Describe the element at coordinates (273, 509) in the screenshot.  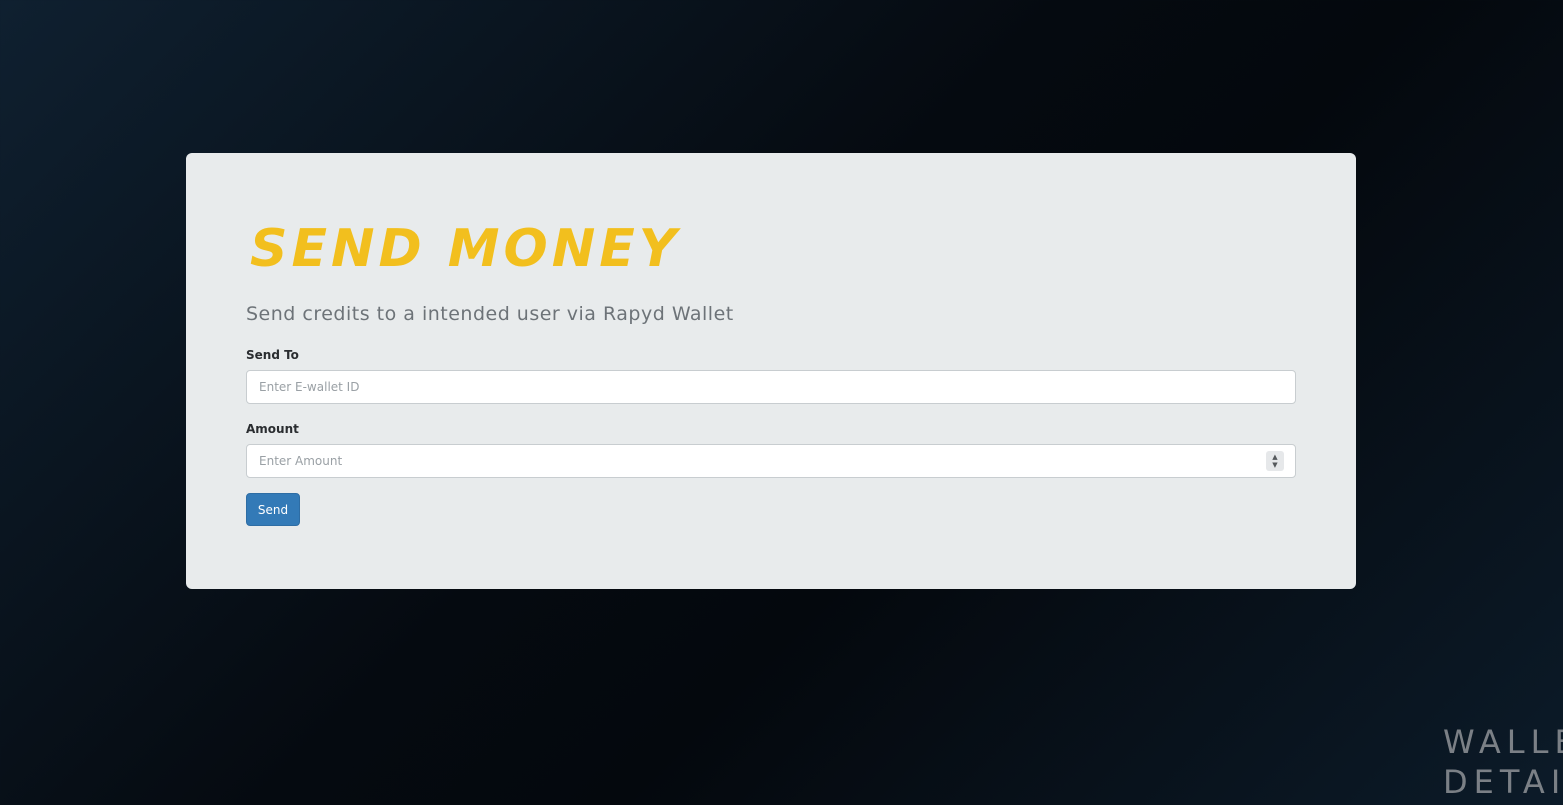
I see `send-button: Send` at that location.